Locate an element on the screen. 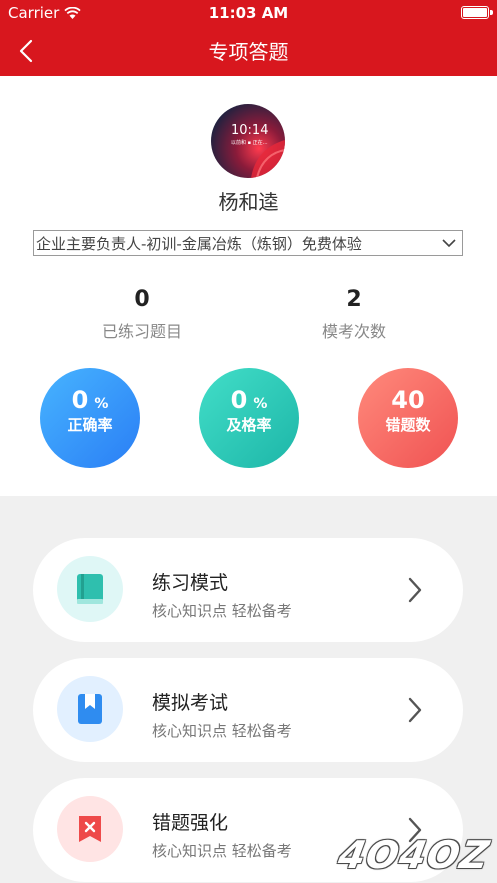  status-bar: Carrier 11:03 AM is located at coordinates (248, 13).